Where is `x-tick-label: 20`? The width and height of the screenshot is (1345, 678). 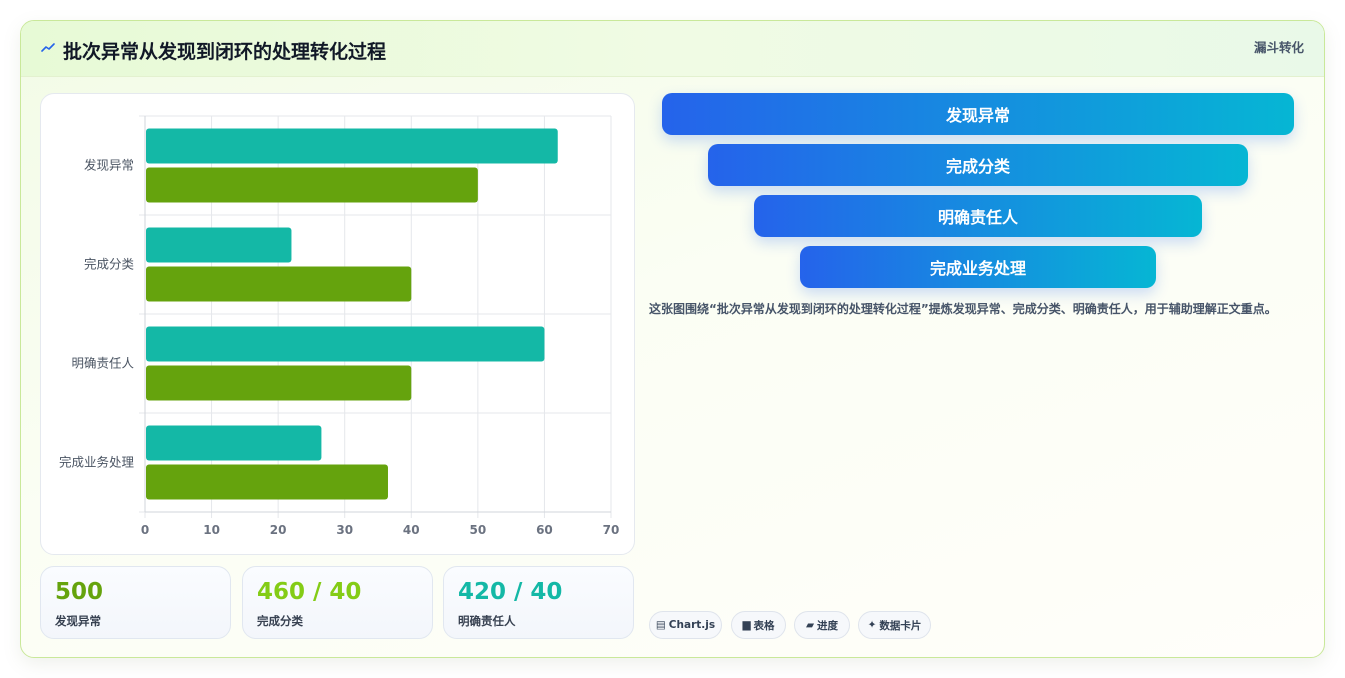 x-tick-label: 20 is located at coordinates (278, 530).